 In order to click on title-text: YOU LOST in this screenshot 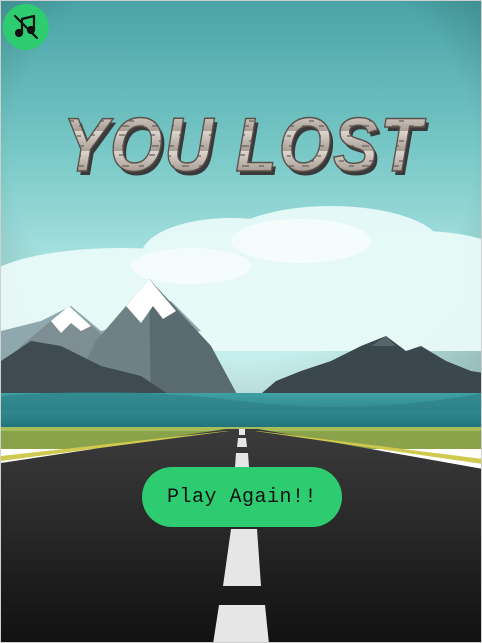, I will do `click(244, 147)`.